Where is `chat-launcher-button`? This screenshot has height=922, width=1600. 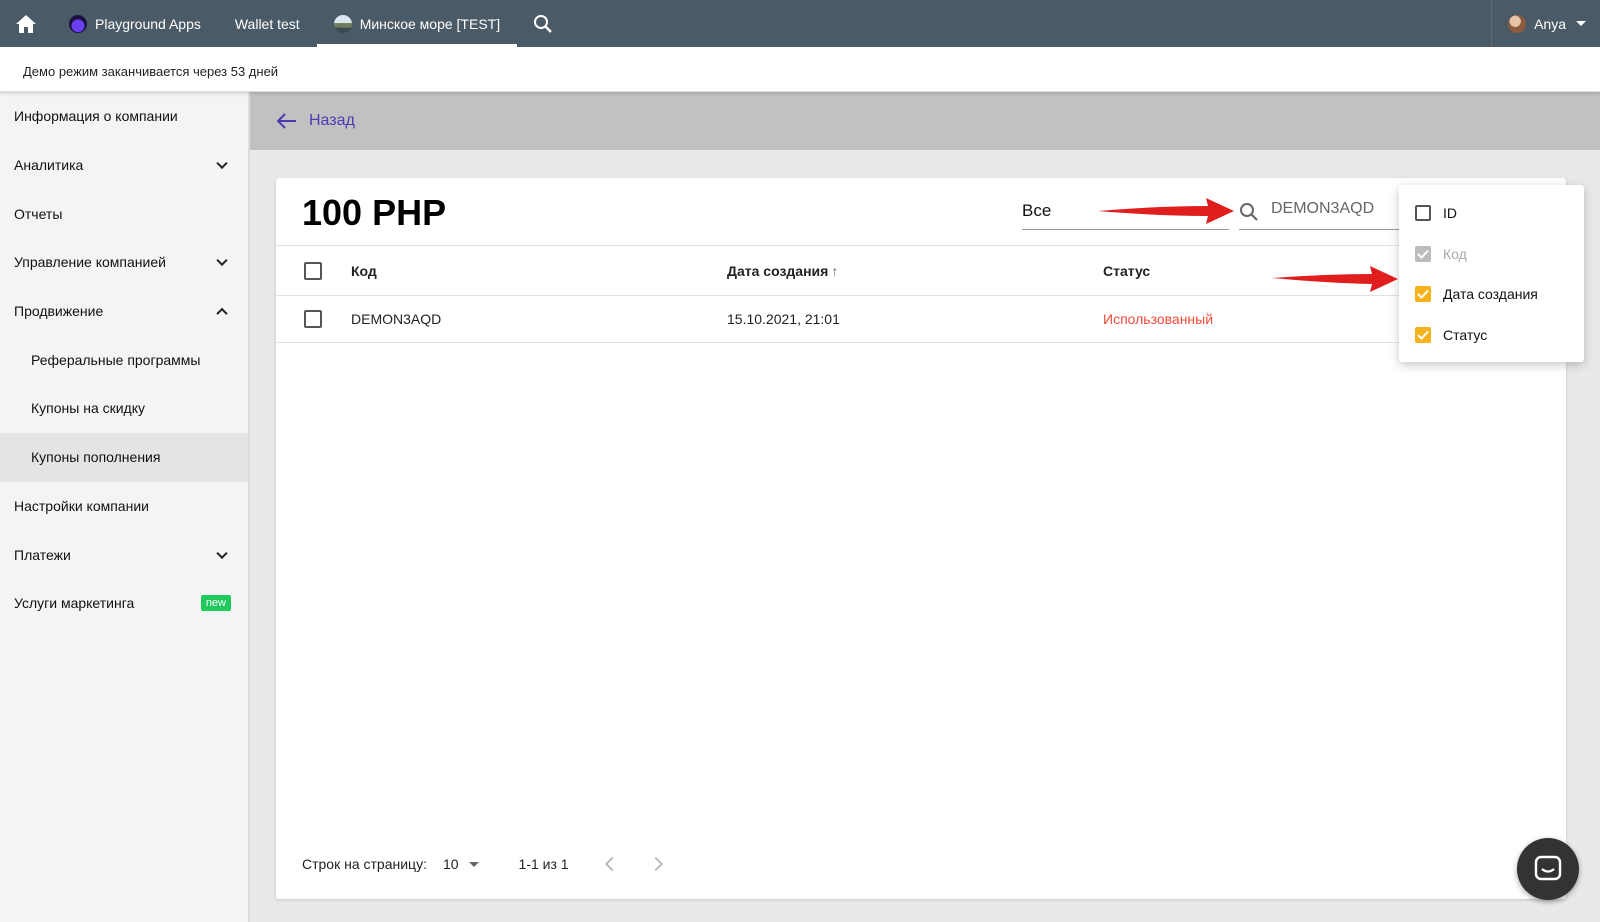 chat-launcher-button is located at coordinates (1548, 869).